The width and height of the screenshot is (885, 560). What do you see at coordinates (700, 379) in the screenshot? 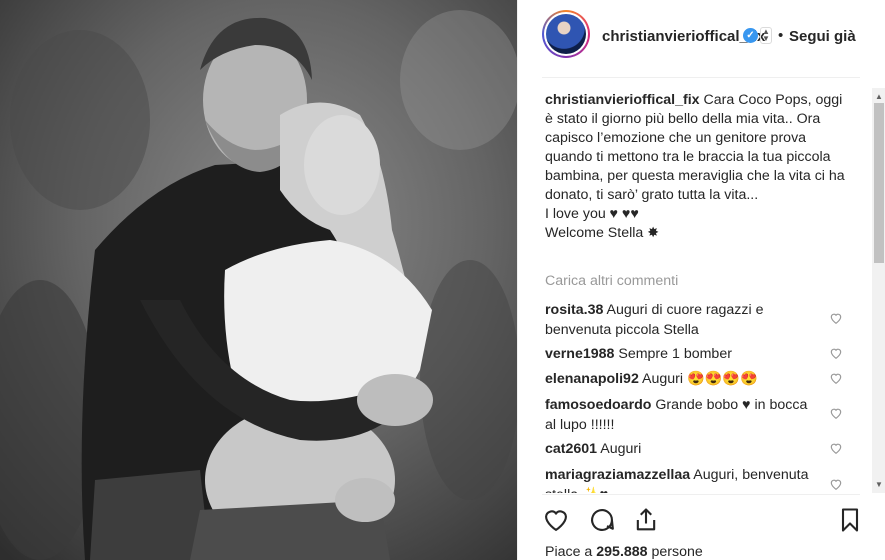
I see `comment-text: Auguri 😍😍😍😍` at bounding box center [700, 379].